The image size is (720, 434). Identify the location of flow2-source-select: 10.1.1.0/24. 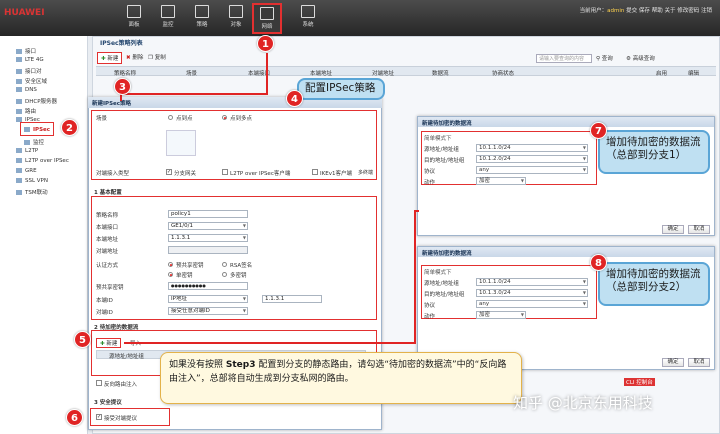
(532, 282).